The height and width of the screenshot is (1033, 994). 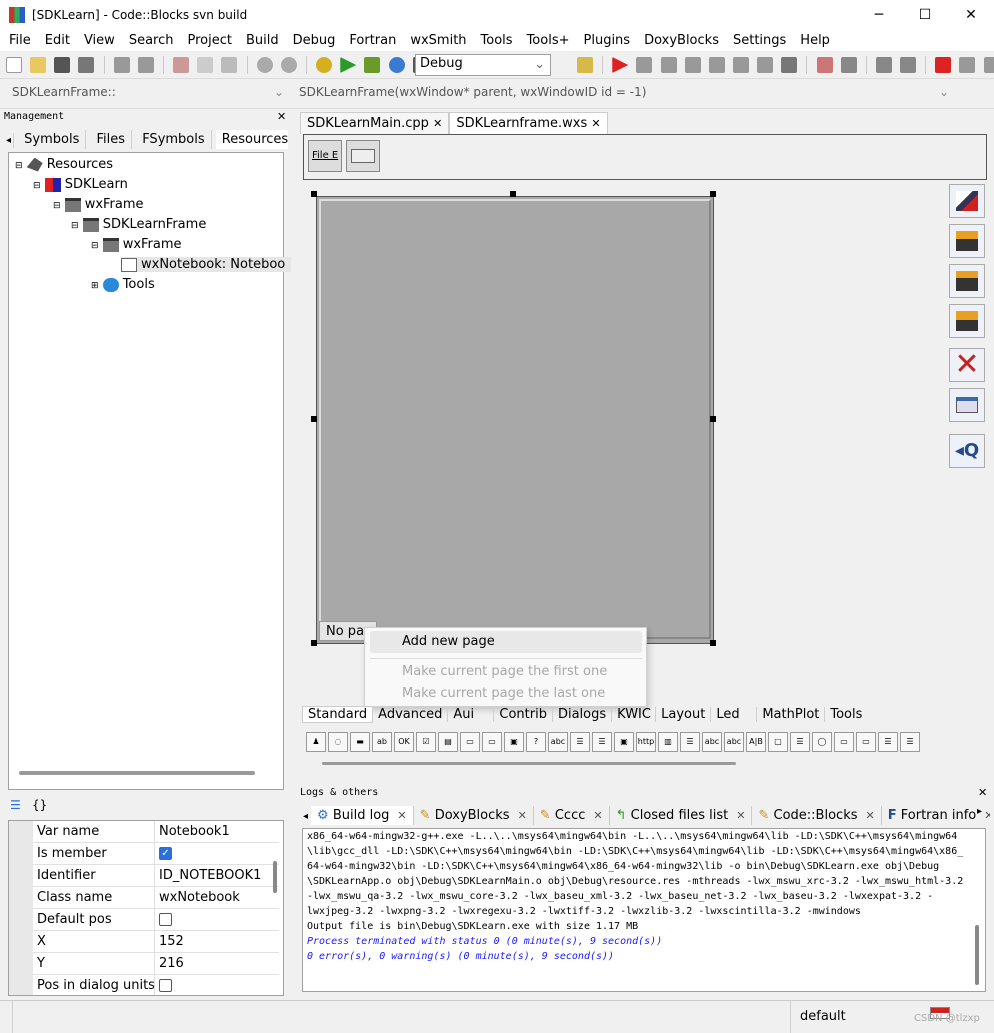 What do you see at coordinates (396, 65) in the screenshot?
I see `rebuild-icon` at bounding box center [396, 65].